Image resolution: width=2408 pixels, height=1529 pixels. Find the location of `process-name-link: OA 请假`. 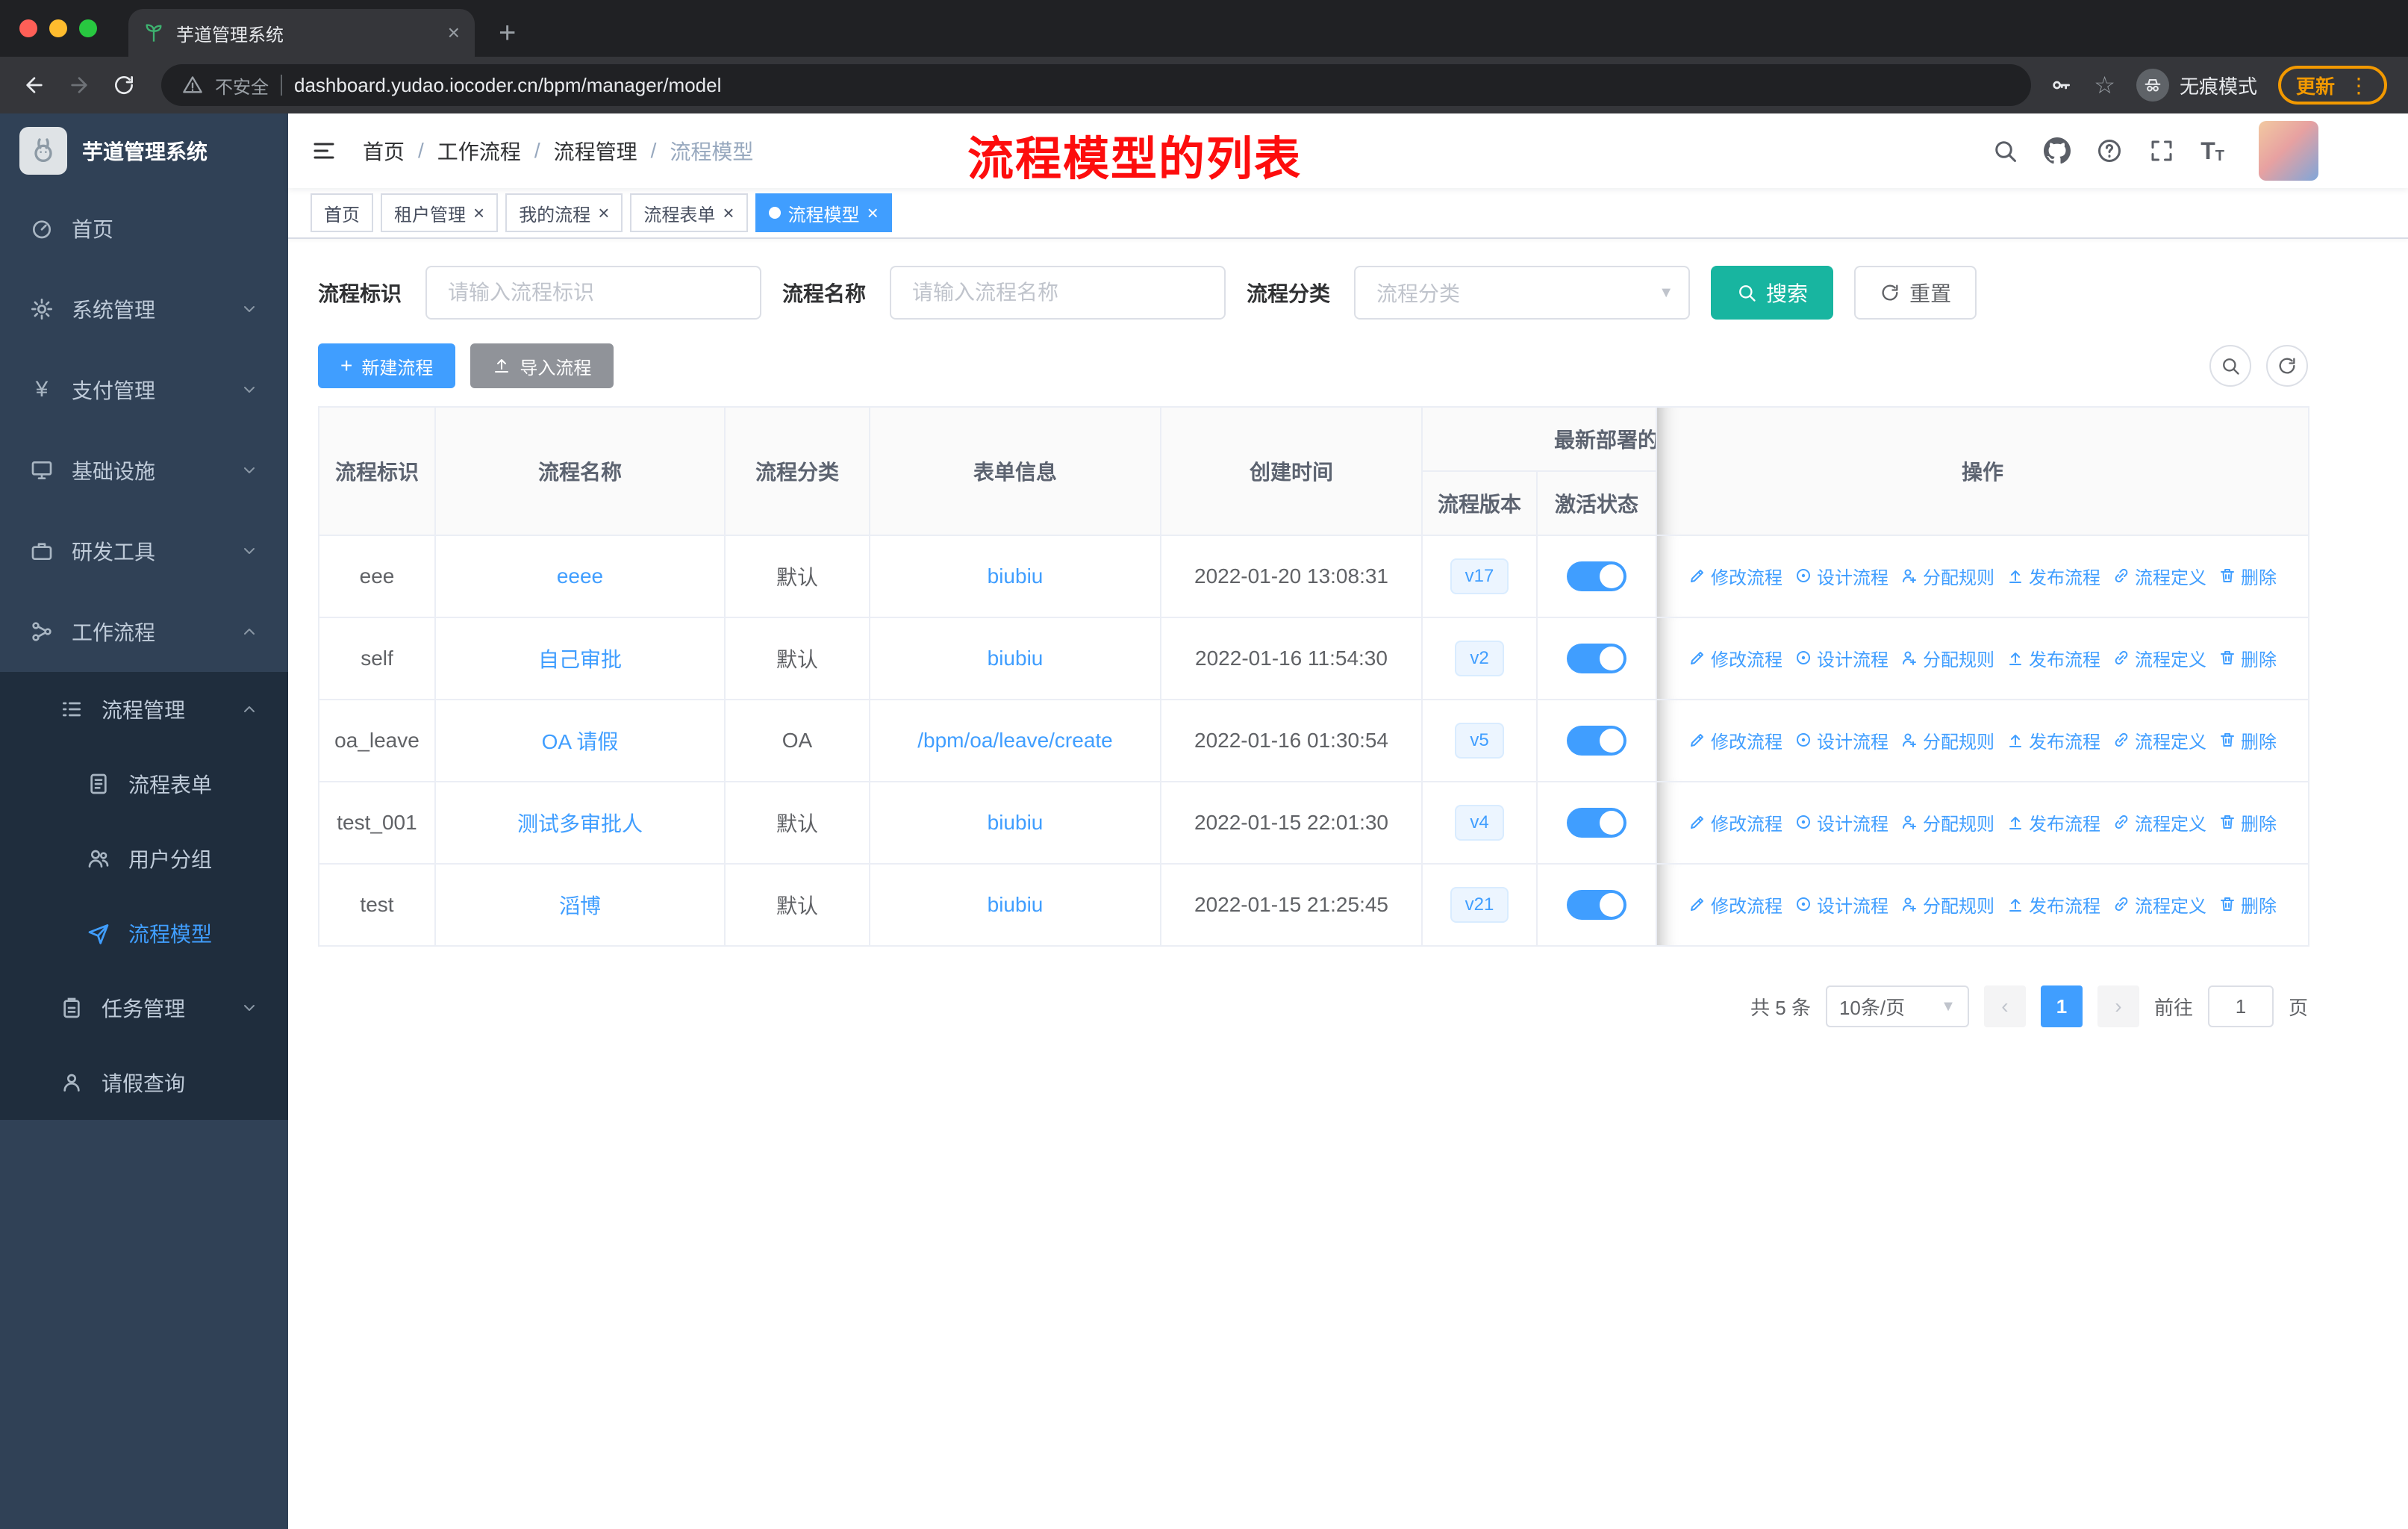

process-name-link: OA 请假 is located at coordinates (580, 742).